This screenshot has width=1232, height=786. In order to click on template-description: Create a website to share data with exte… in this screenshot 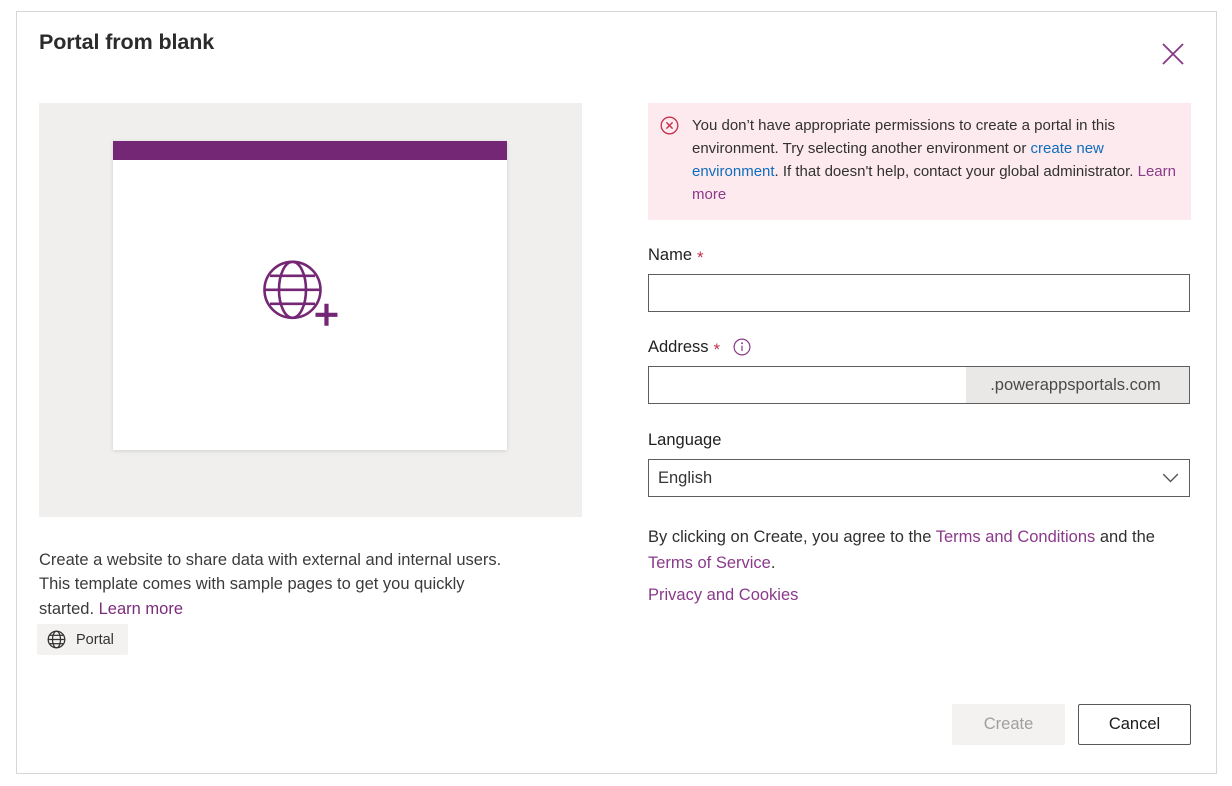, I will do `click(274, 585)`.